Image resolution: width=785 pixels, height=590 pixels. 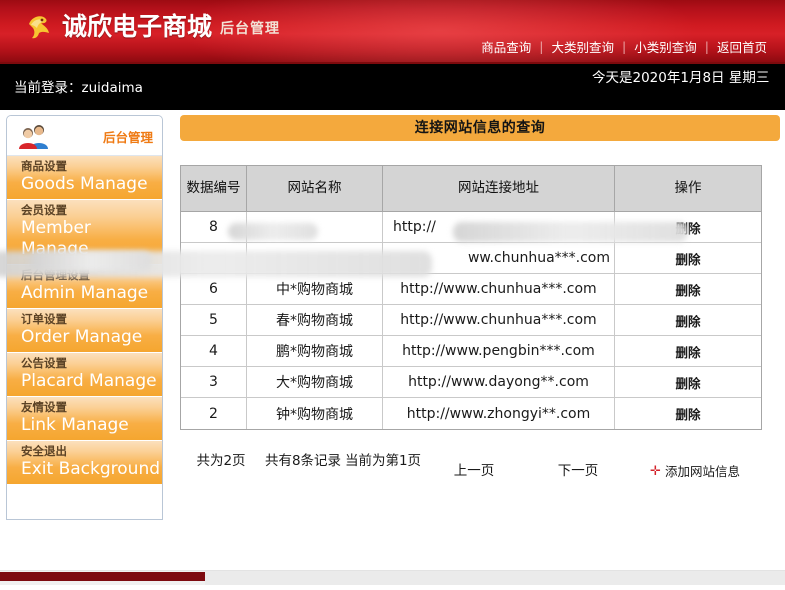 What do you see at coordinates (392, 31) in the screenshot?
I see `header-banner: 诚欣电子商城 后台管理 商品查询 | 大类别查询 | 小类别查询 | 返回首页` at bounding box center [392, 31].